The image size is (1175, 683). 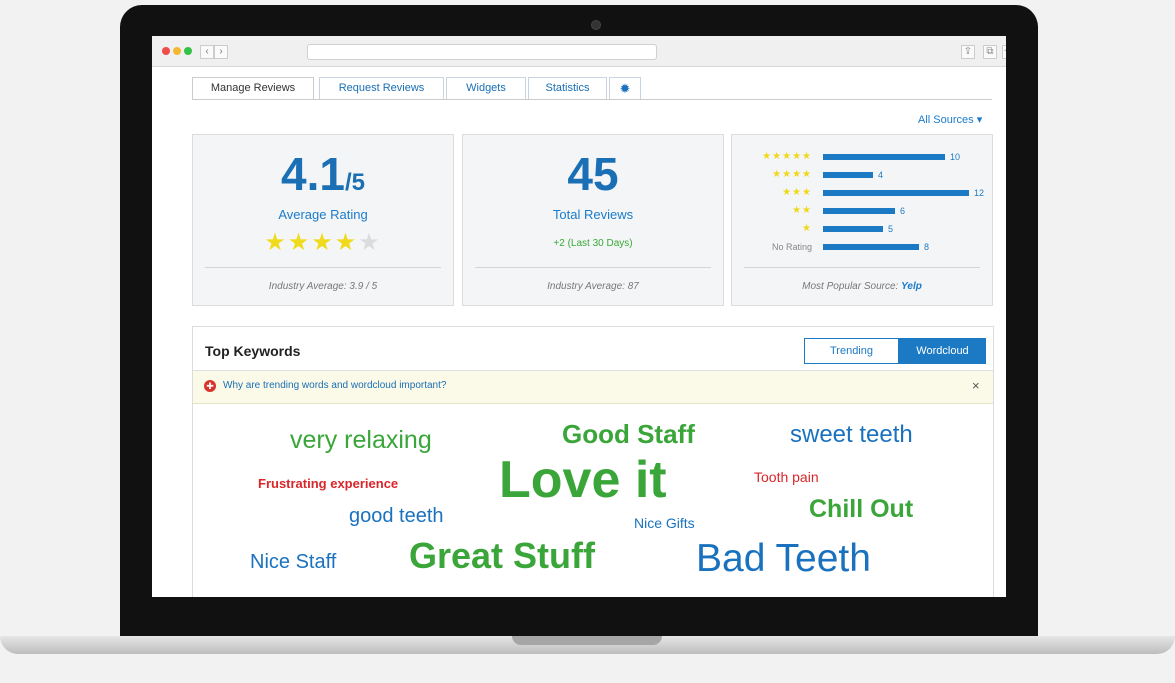 I want to click on tab-widgets: Widgets, so click(x=486, y=88).